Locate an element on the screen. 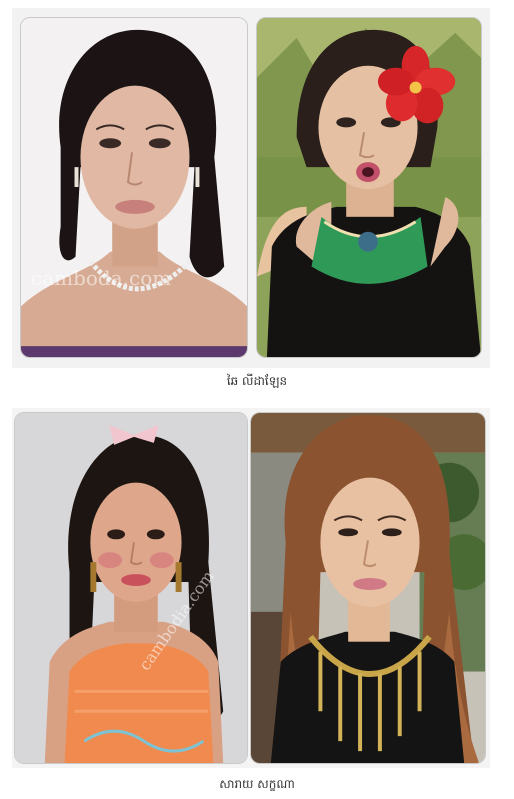 The image size is (514, 799). photo-caption: សារាយ សក្ខណា is located at coordinates (257, 784).